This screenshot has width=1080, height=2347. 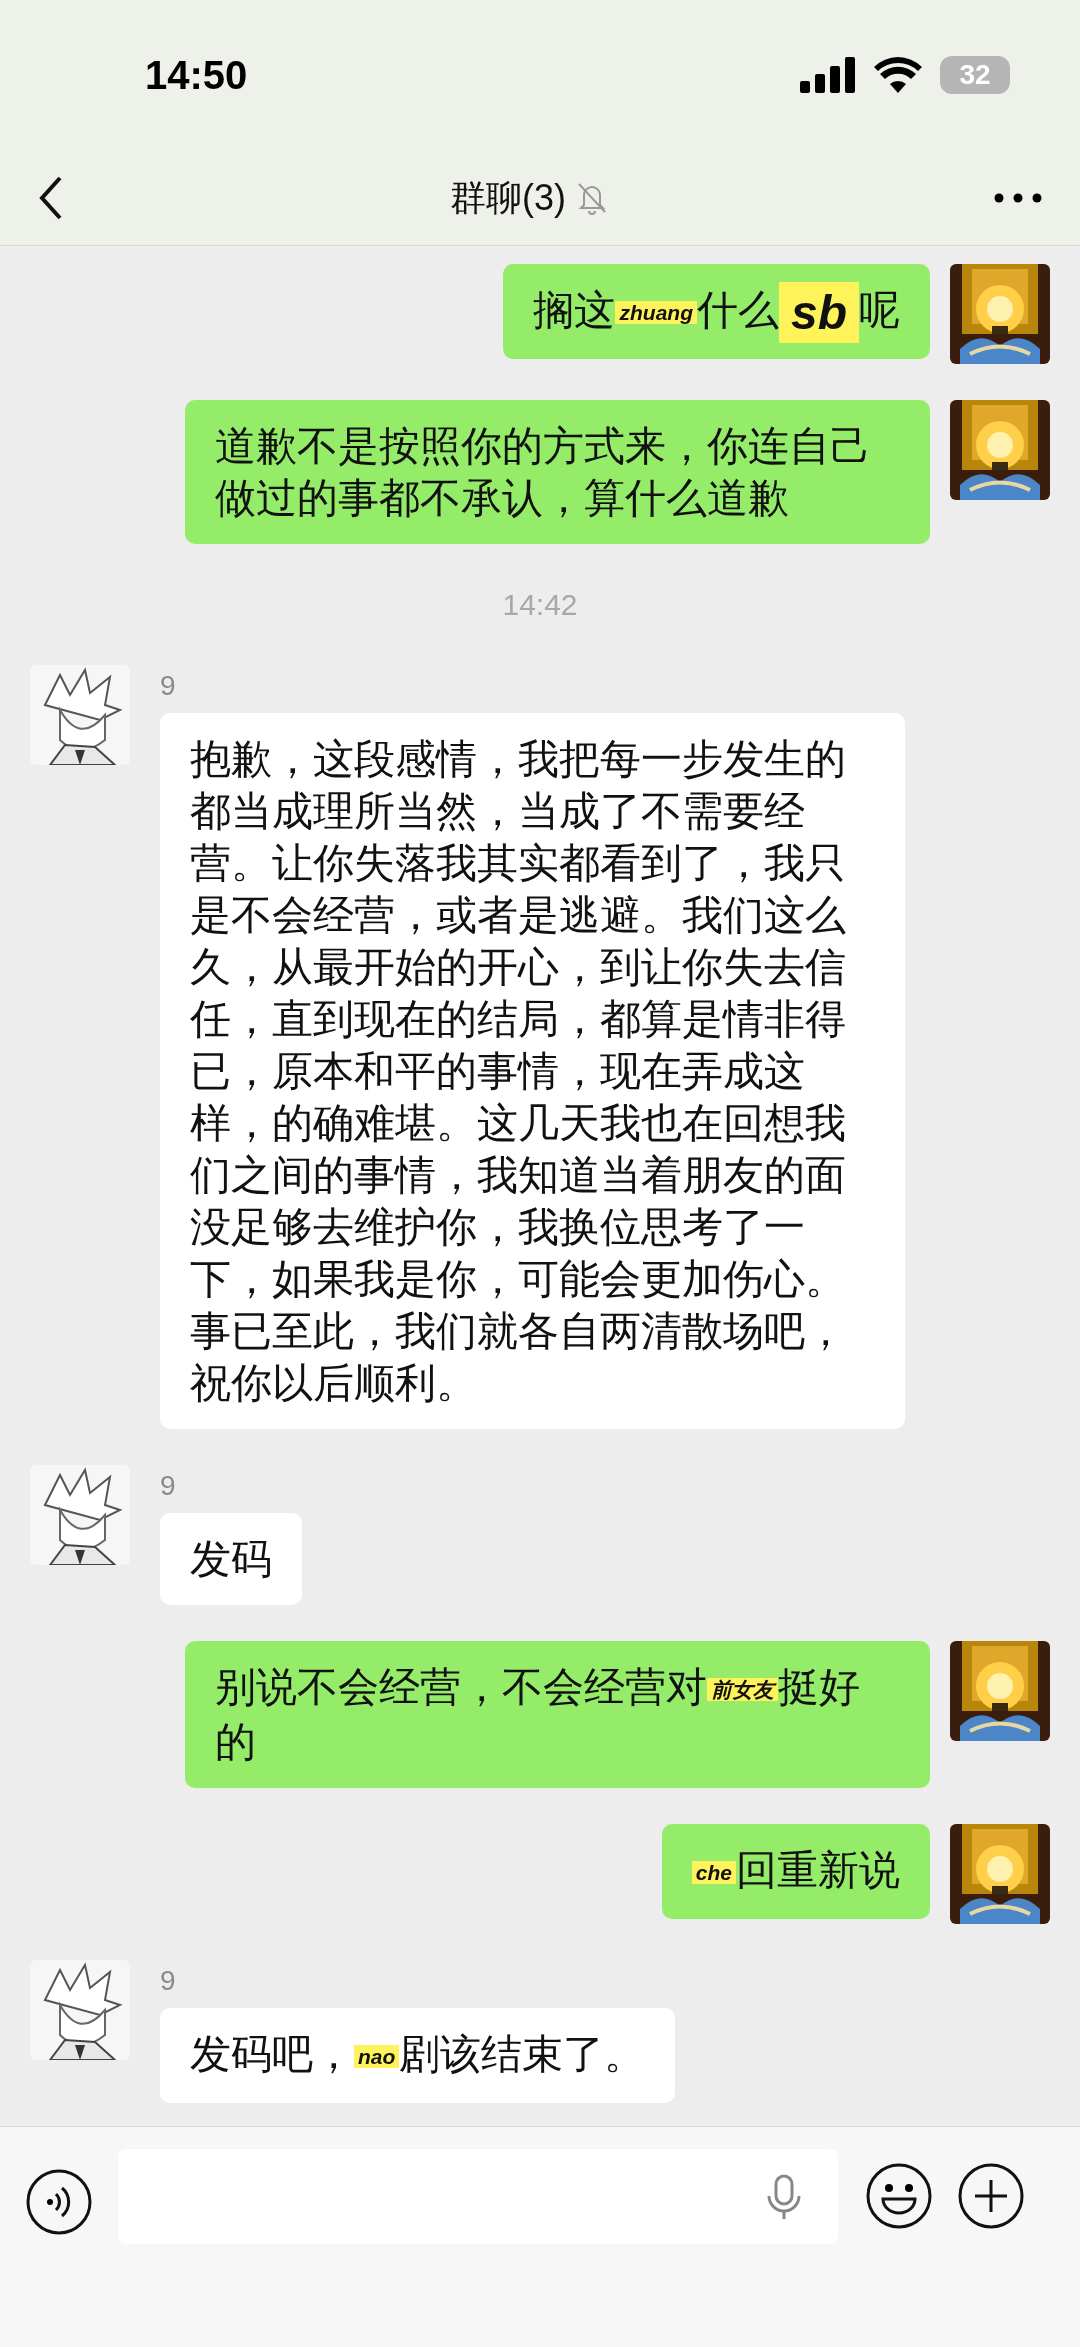 What do you see at coordinates (716, 312) in the screenshot?
I see `message-bubble: 搁这 zhuang什么 sb 呢` at bounding box center [716, 312].